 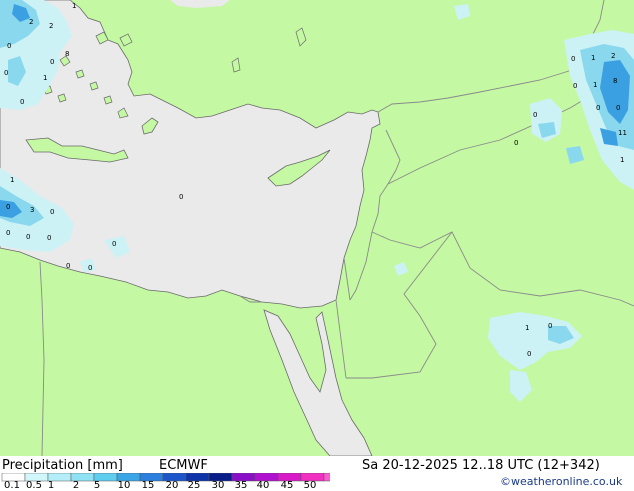 I want to click on precip-value: 3, so click(x=32, y=210).